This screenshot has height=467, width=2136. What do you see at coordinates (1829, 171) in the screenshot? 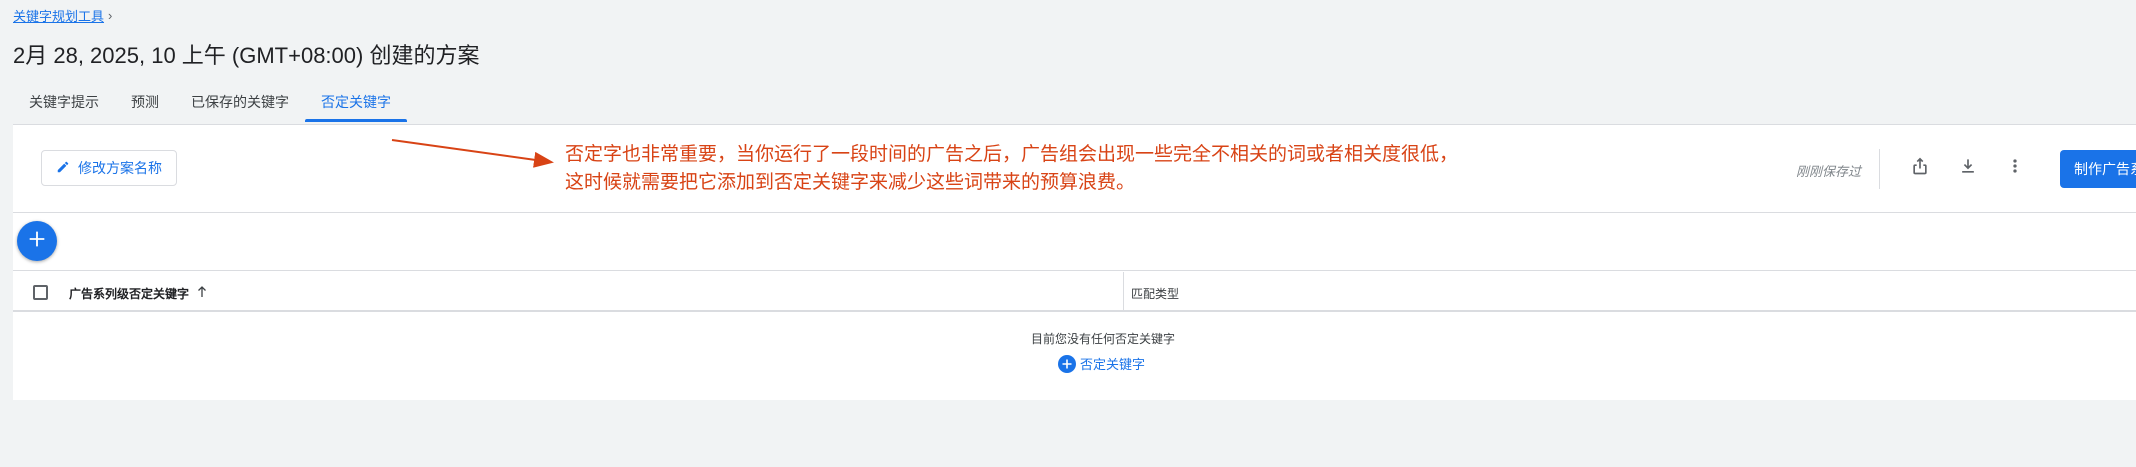
I see `save-status-text: 刚刚保存过` at bounding box center [1829, 171].